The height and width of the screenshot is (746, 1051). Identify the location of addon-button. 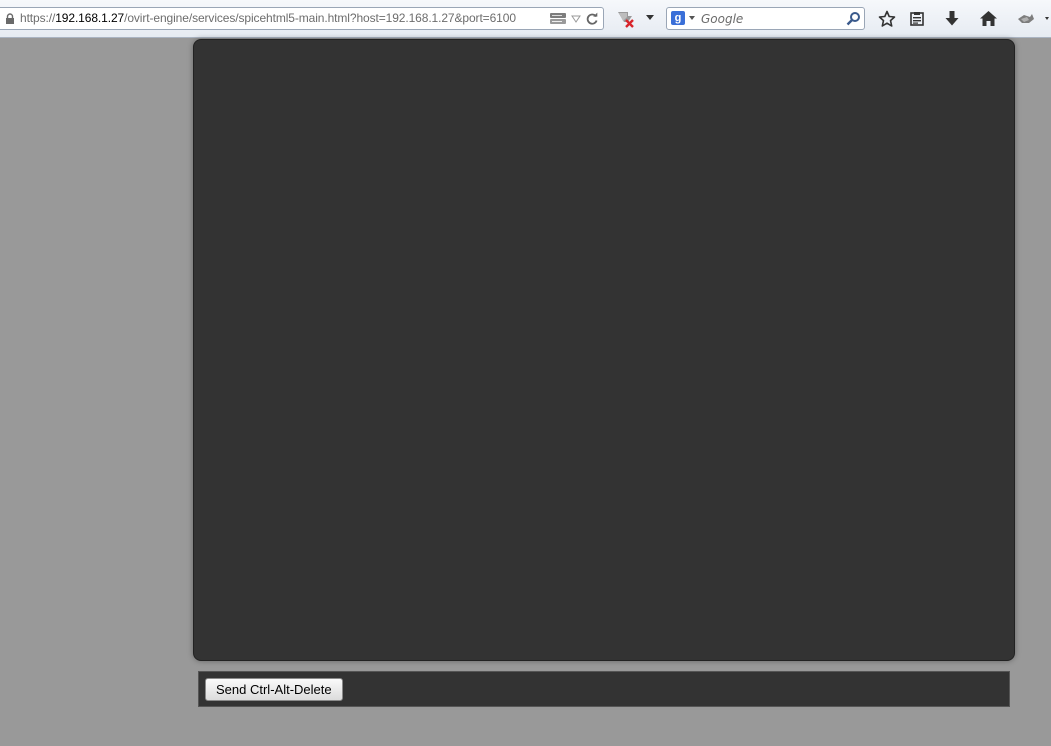
(625, 19).